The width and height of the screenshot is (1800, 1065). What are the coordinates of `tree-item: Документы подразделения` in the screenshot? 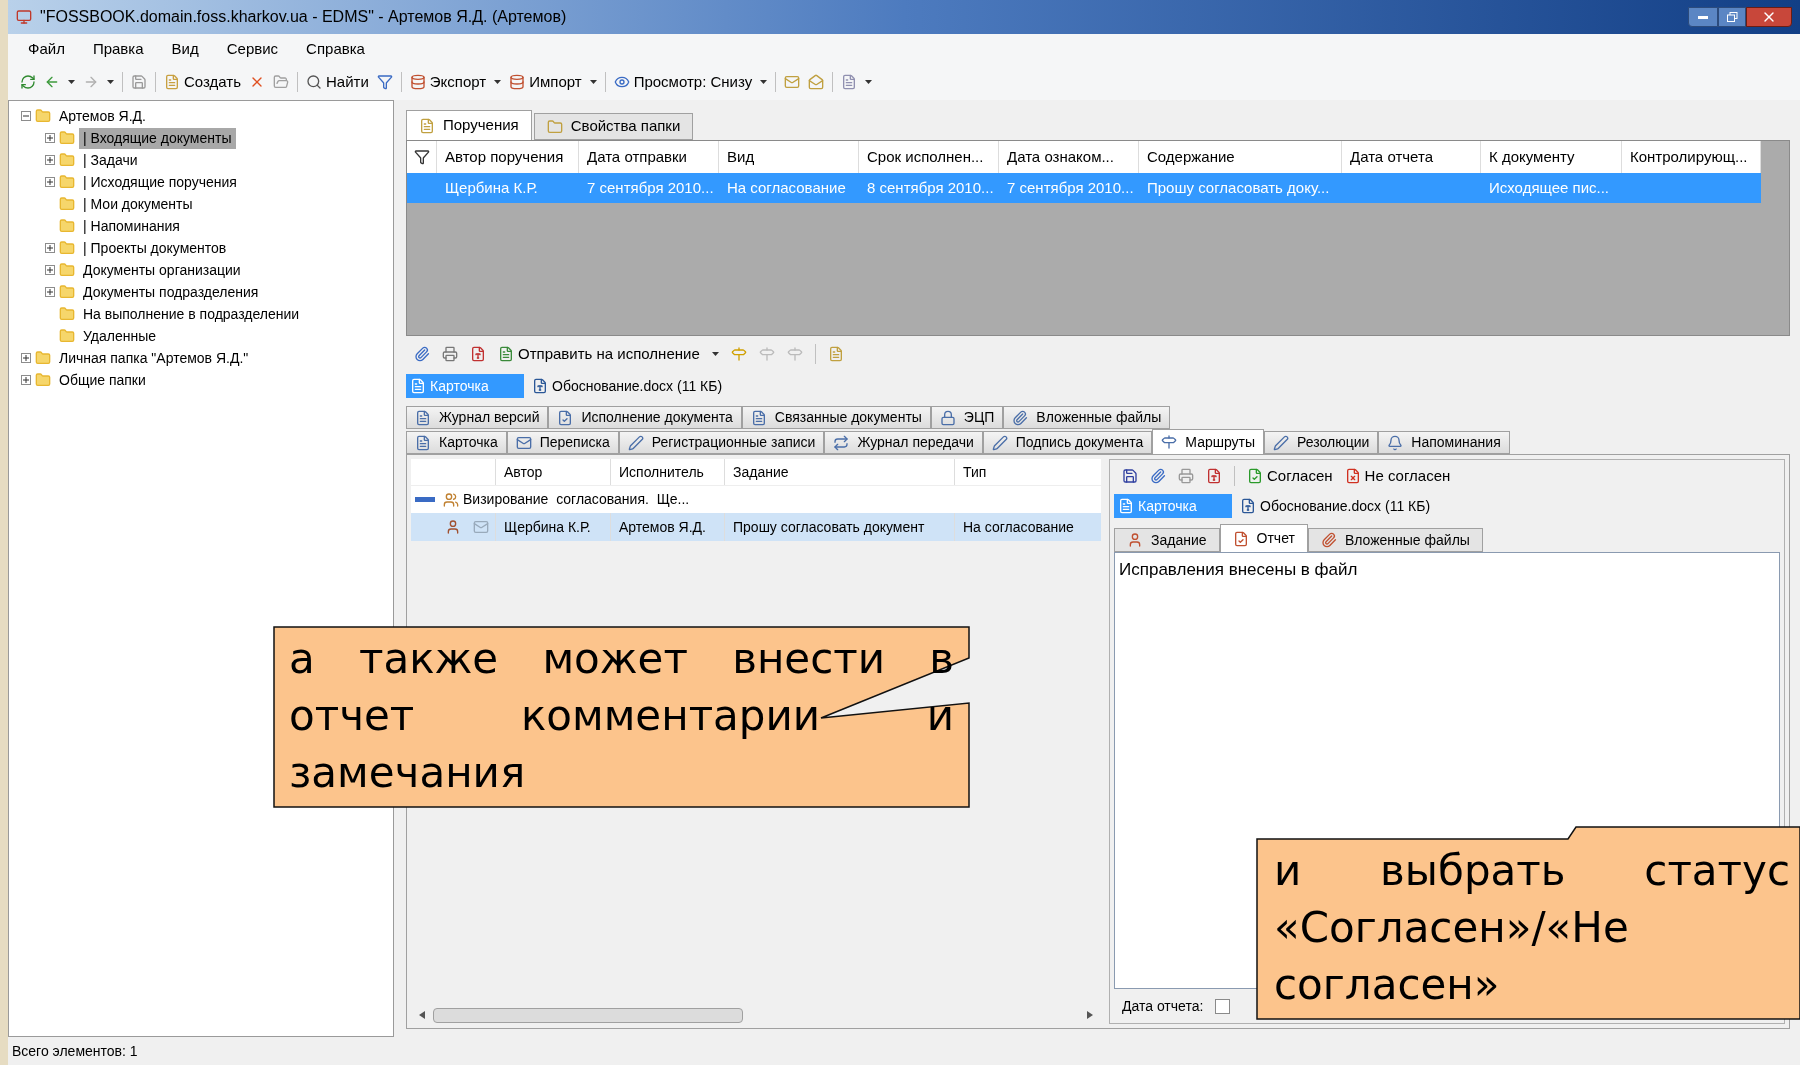 It's located at (171, 292).